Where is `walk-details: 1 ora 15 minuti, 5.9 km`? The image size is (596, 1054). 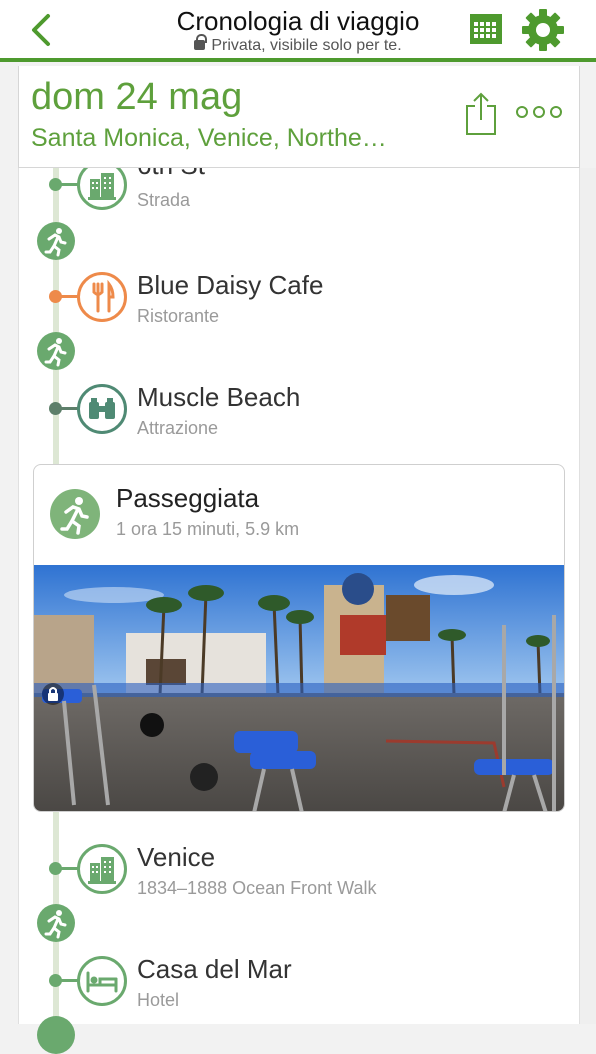
walk-details: 1 ora 15 minuti, 5.9 km is located at coordinates (208, 529).